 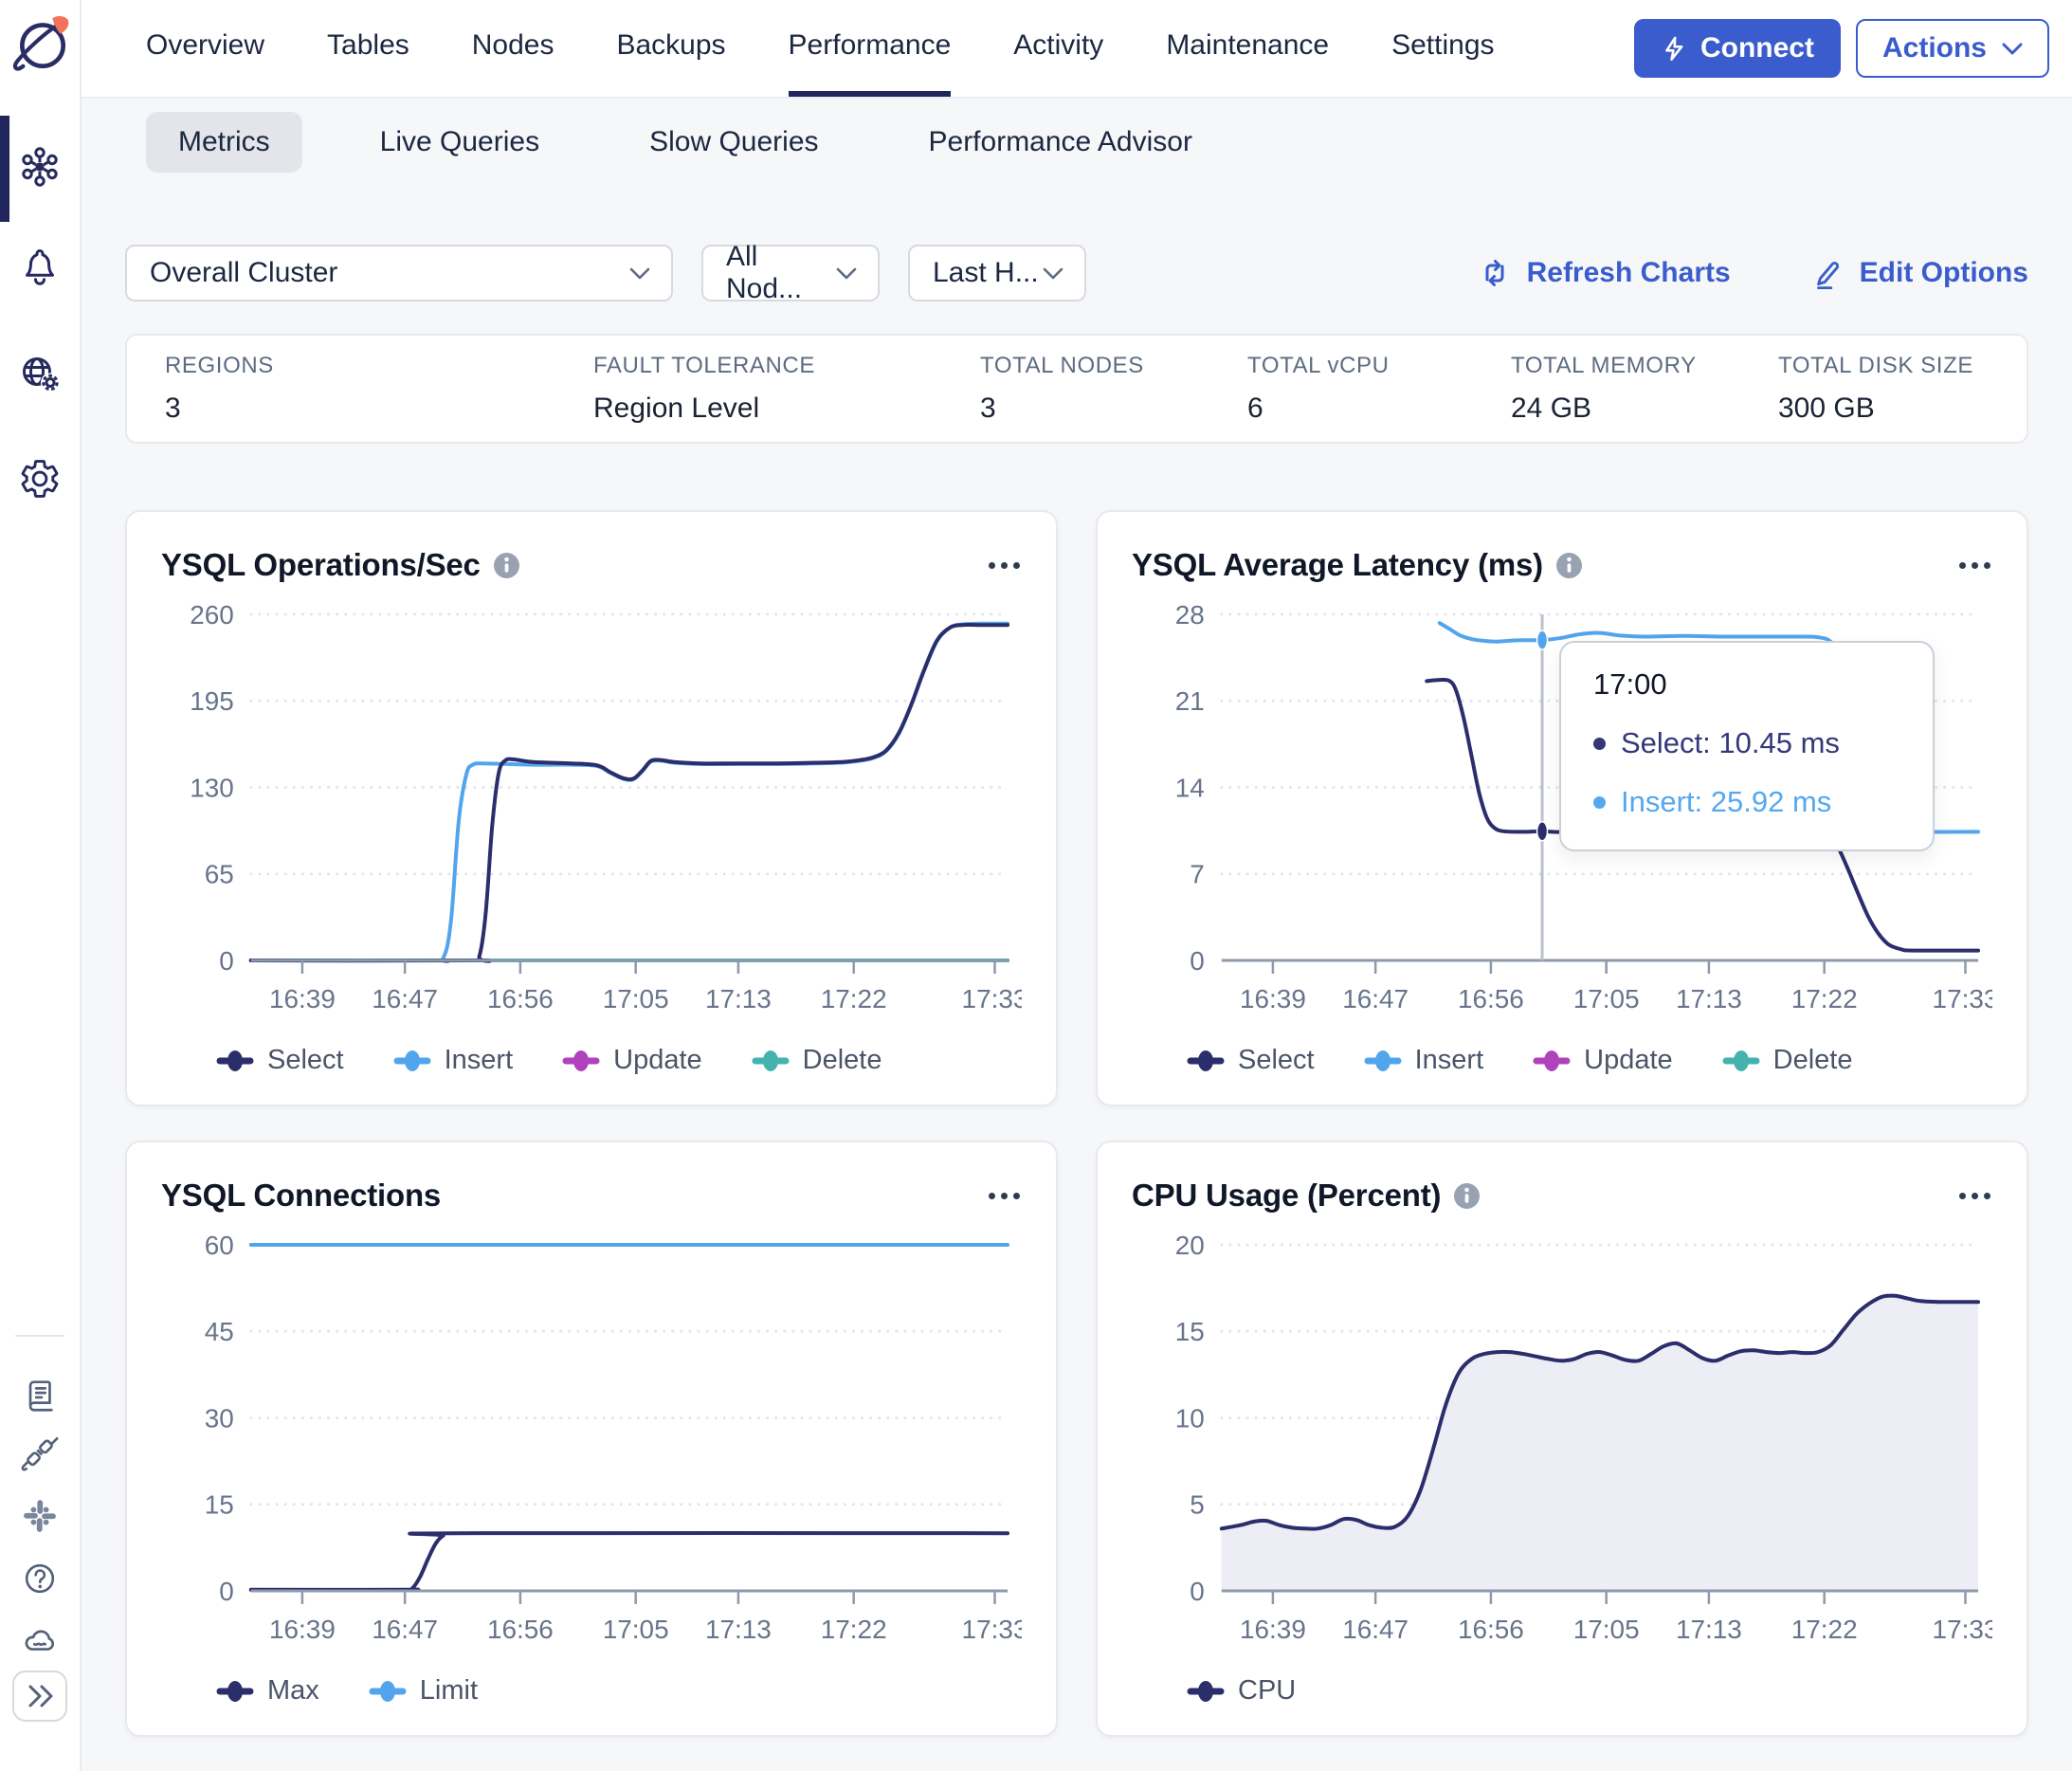 What do you see at coordinates (1197, 874) in the screenshot?
I see `svg-text: 7` at bounding box center [1197, 874].